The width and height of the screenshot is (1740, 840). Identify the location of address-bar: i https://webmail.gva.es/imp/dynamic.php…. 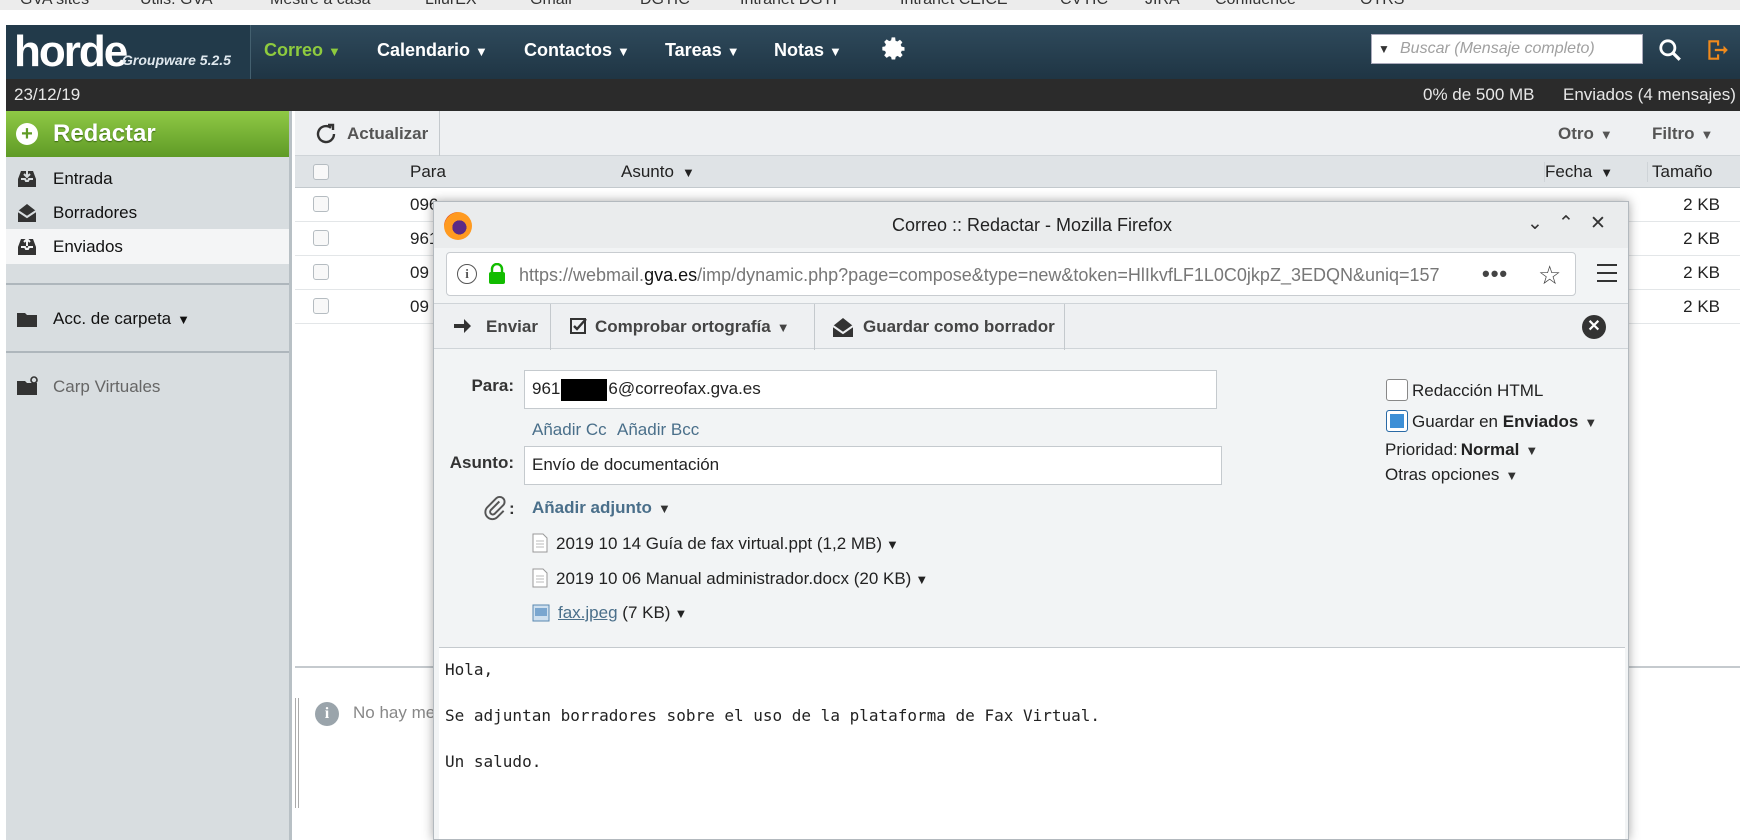
(1011, 274).